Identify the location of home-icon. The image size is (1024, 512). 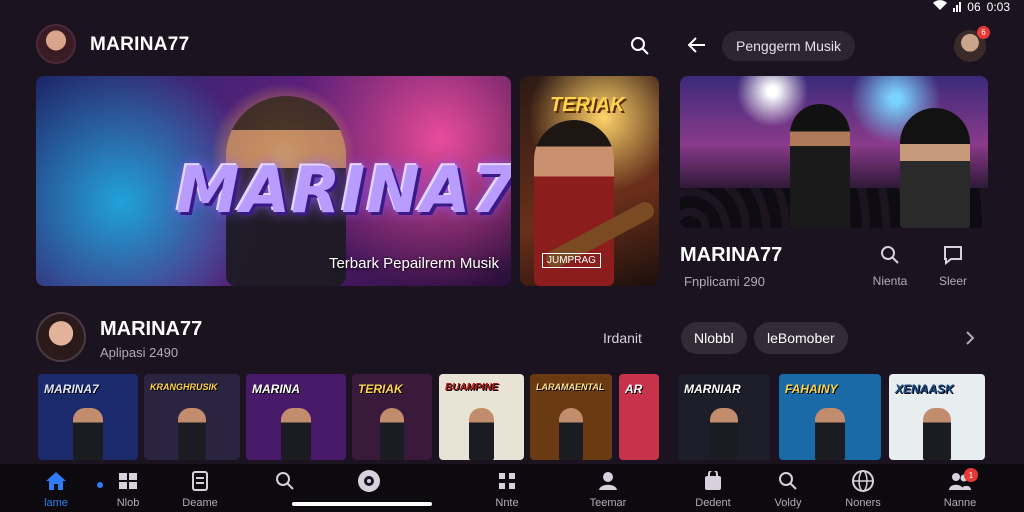
(56, 481).